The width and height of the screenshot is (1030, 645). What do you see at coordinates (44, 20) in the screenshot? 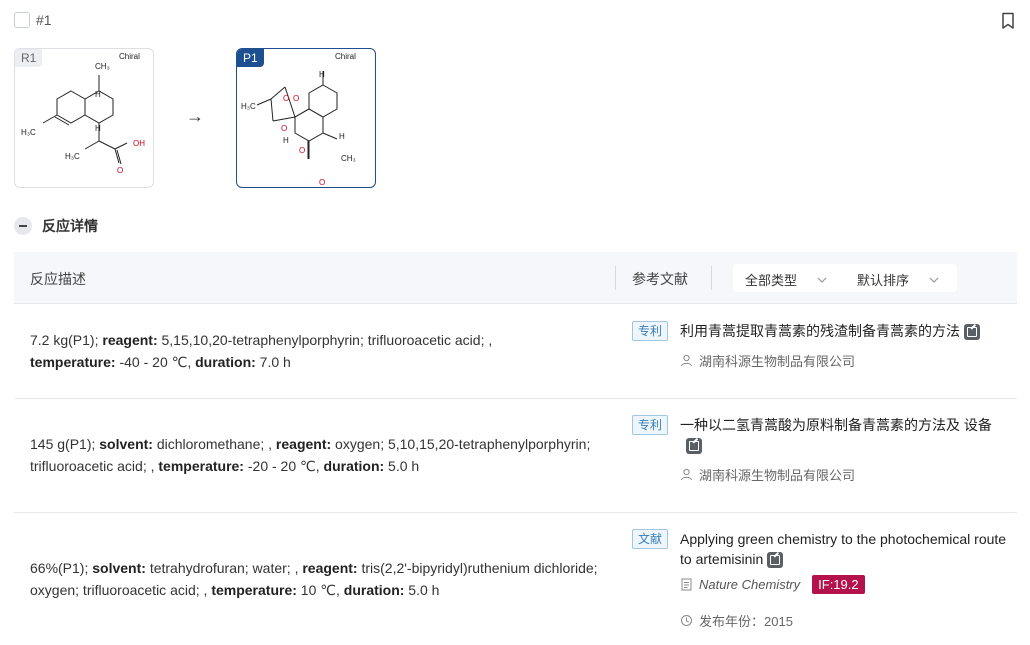
I see `reaction-id: #1` at bounding box center [44, 20].